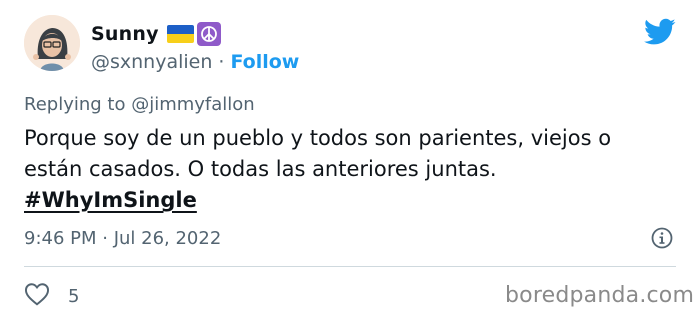 The width and height of the screenshot is (700, 319). I want to click on avatar, so click(52, 43).